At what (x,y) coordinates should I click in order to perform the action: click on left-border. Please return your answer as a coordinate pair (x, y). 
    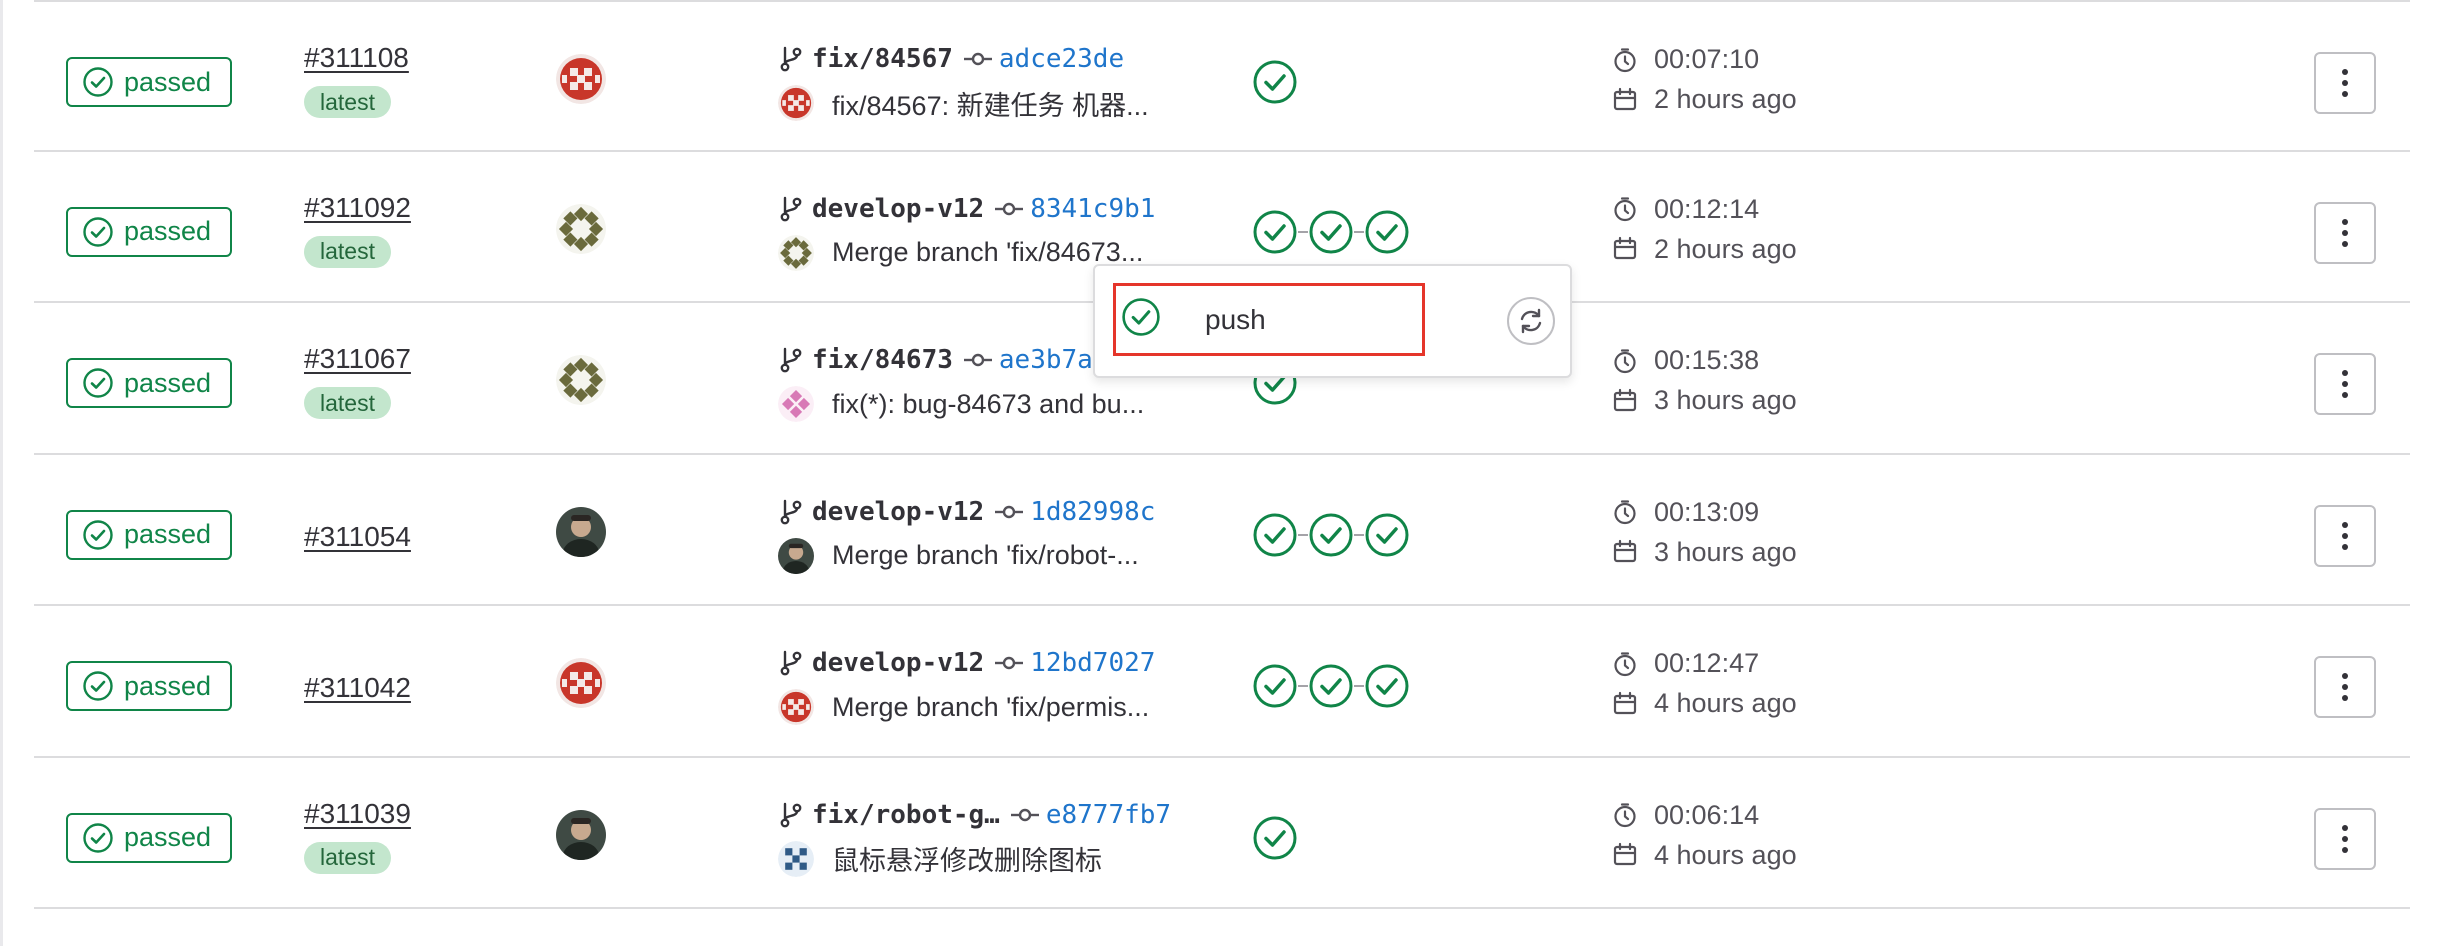
    Looking at the image, I should click on (1, 473).